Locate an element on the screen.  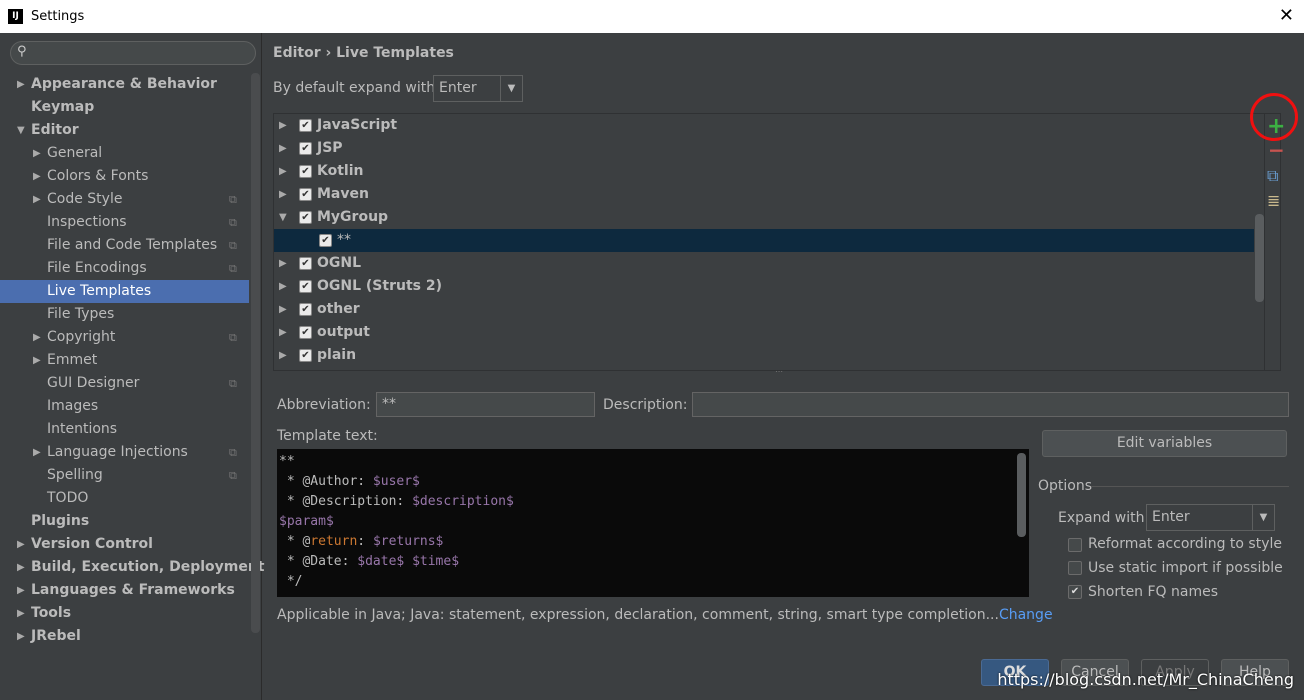
sidebar-item: ▶ Tools is located at coordinates (124, 613).